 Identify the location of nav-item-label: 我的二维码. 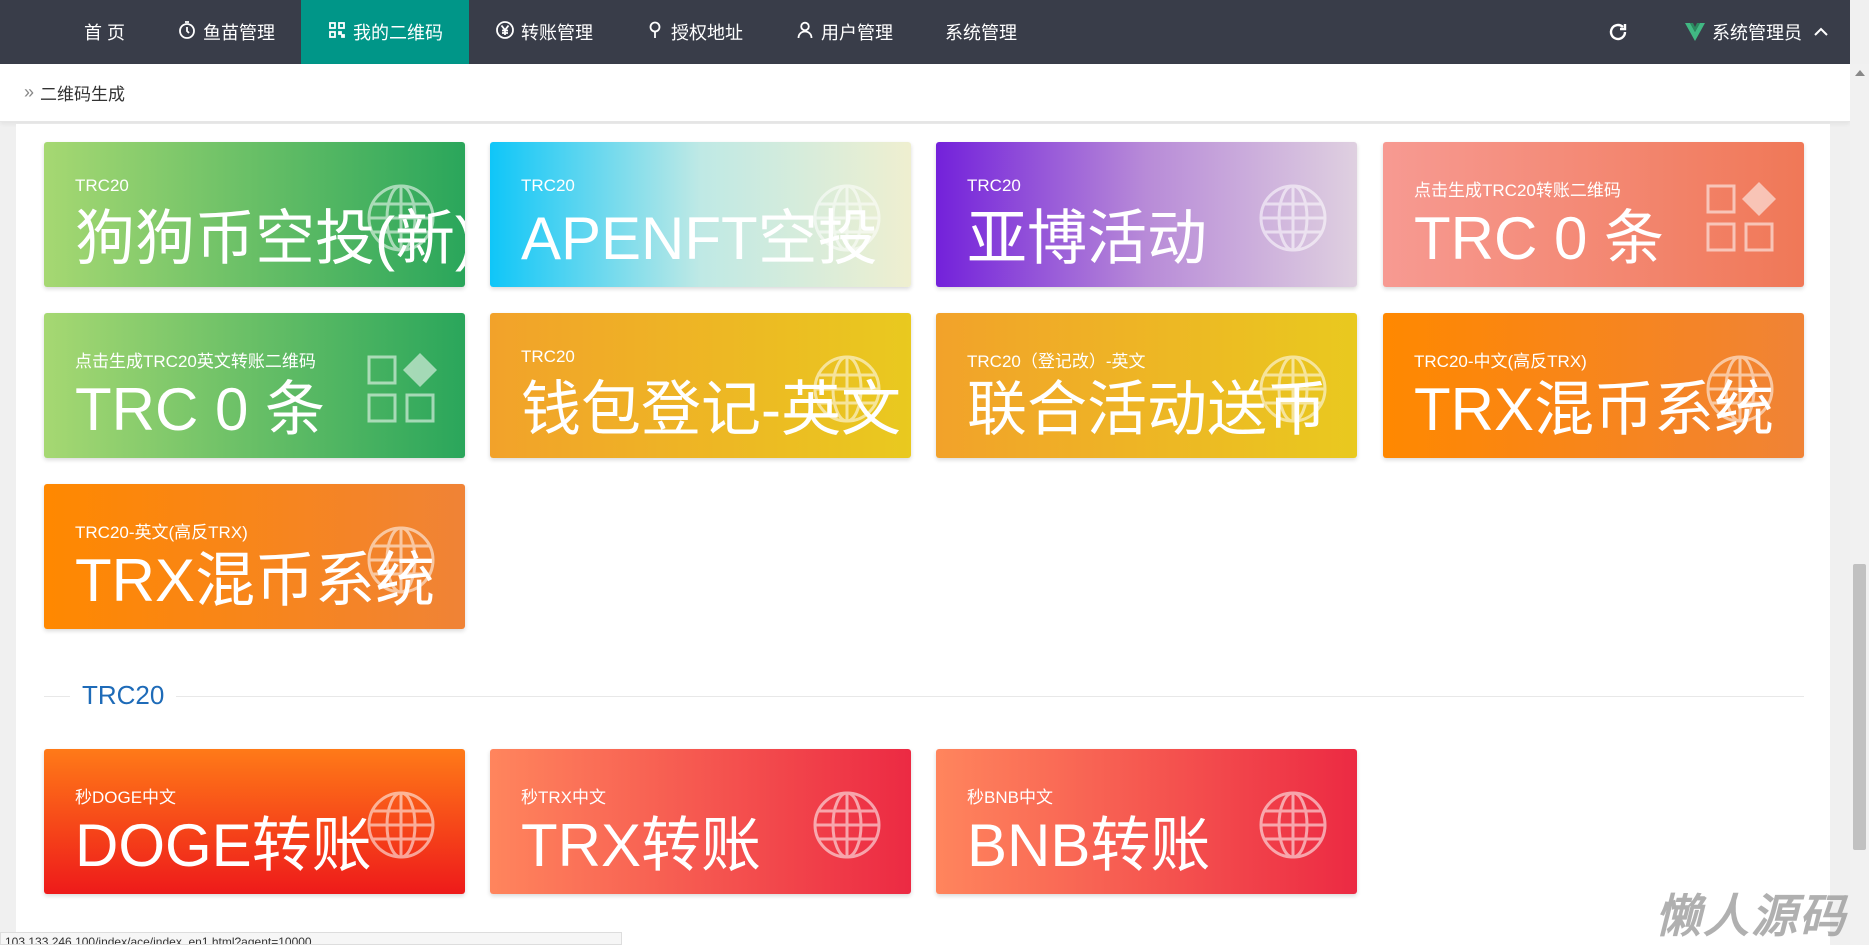
(398, 33).